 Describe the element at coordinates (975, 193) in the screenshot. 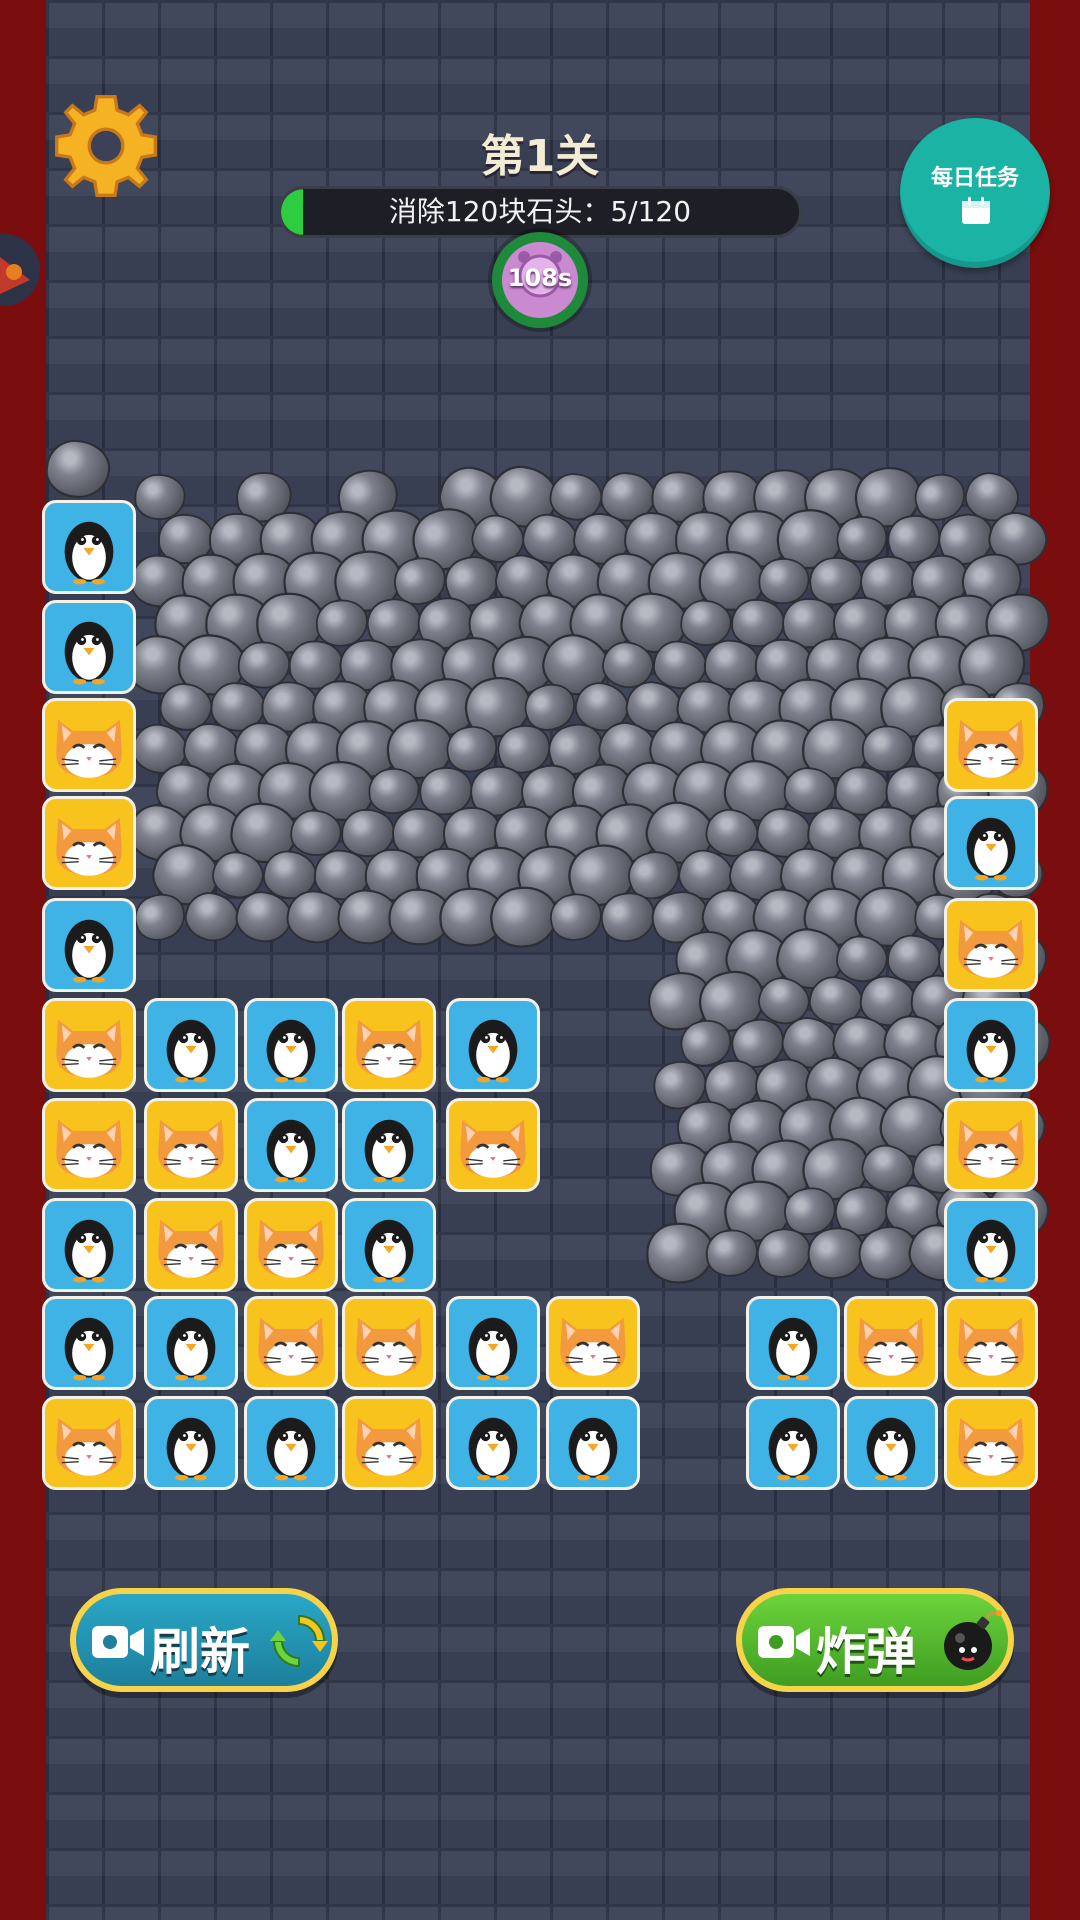

I see `daily-task-button: 每日任务` at that location.